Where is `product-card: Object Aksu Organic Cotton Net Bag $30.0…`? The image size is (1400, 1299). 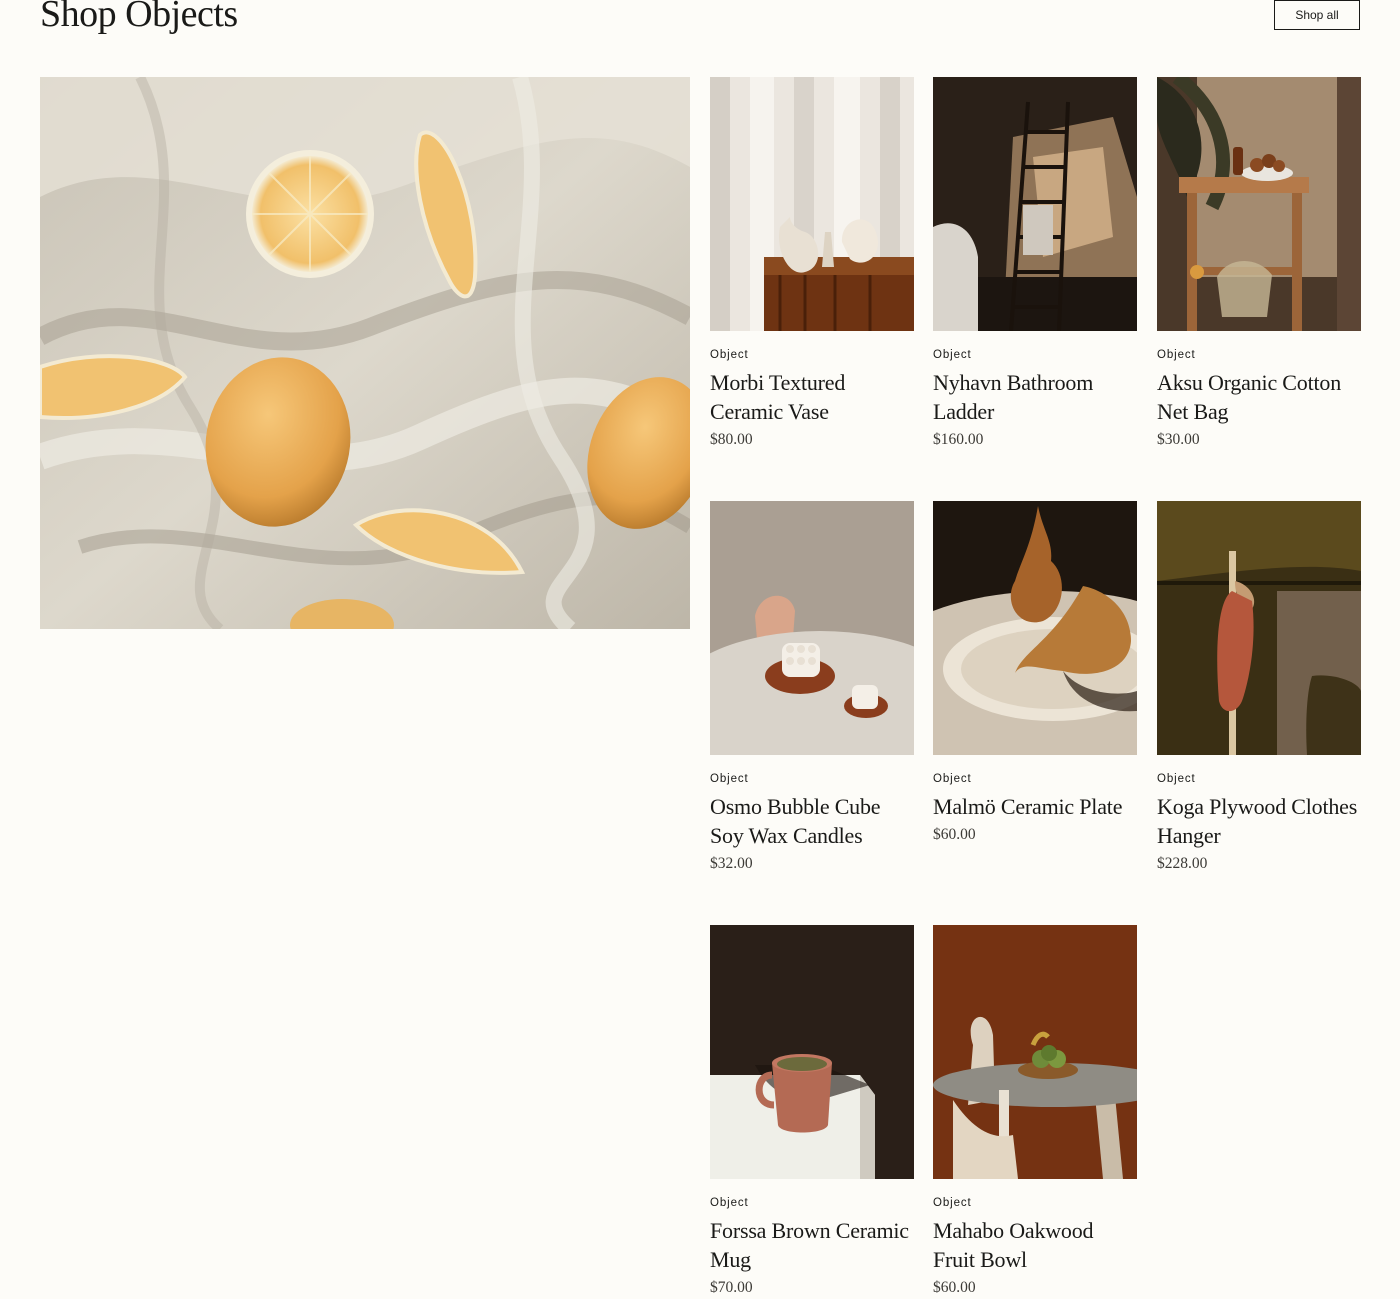
product-card: Object Aksu Organic Cotton Net Bag $30.0… is located at coordinates (1259, 264).